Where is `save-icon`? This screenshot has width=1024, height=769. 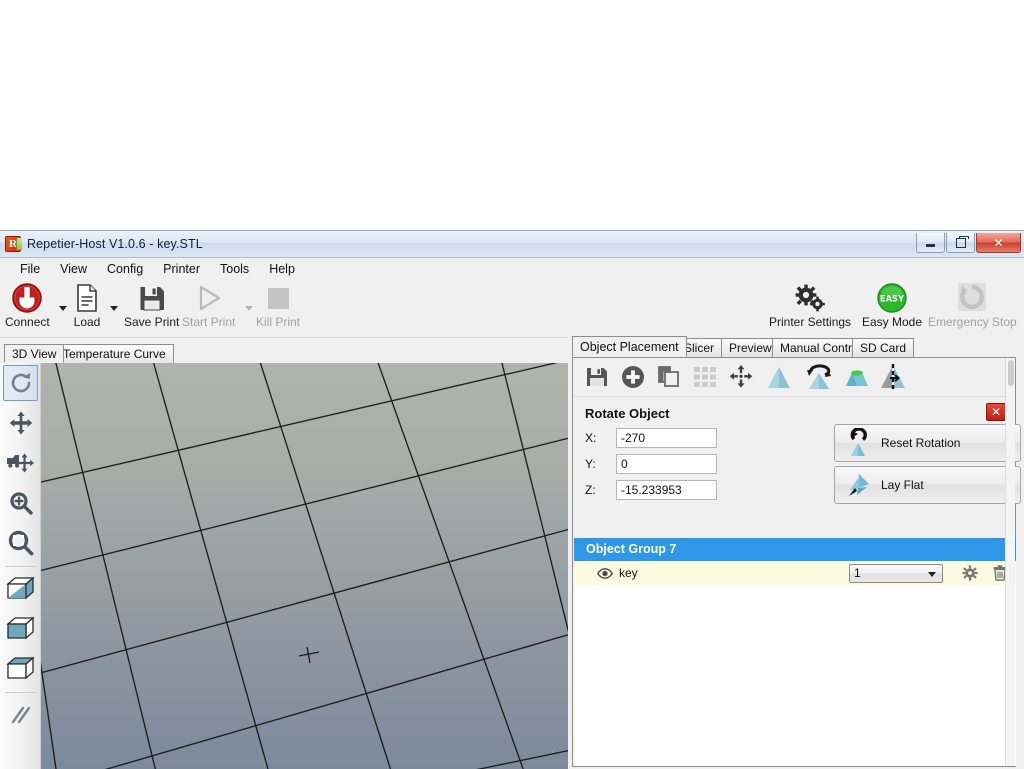 save-icon is located at coordinates (597, 377).